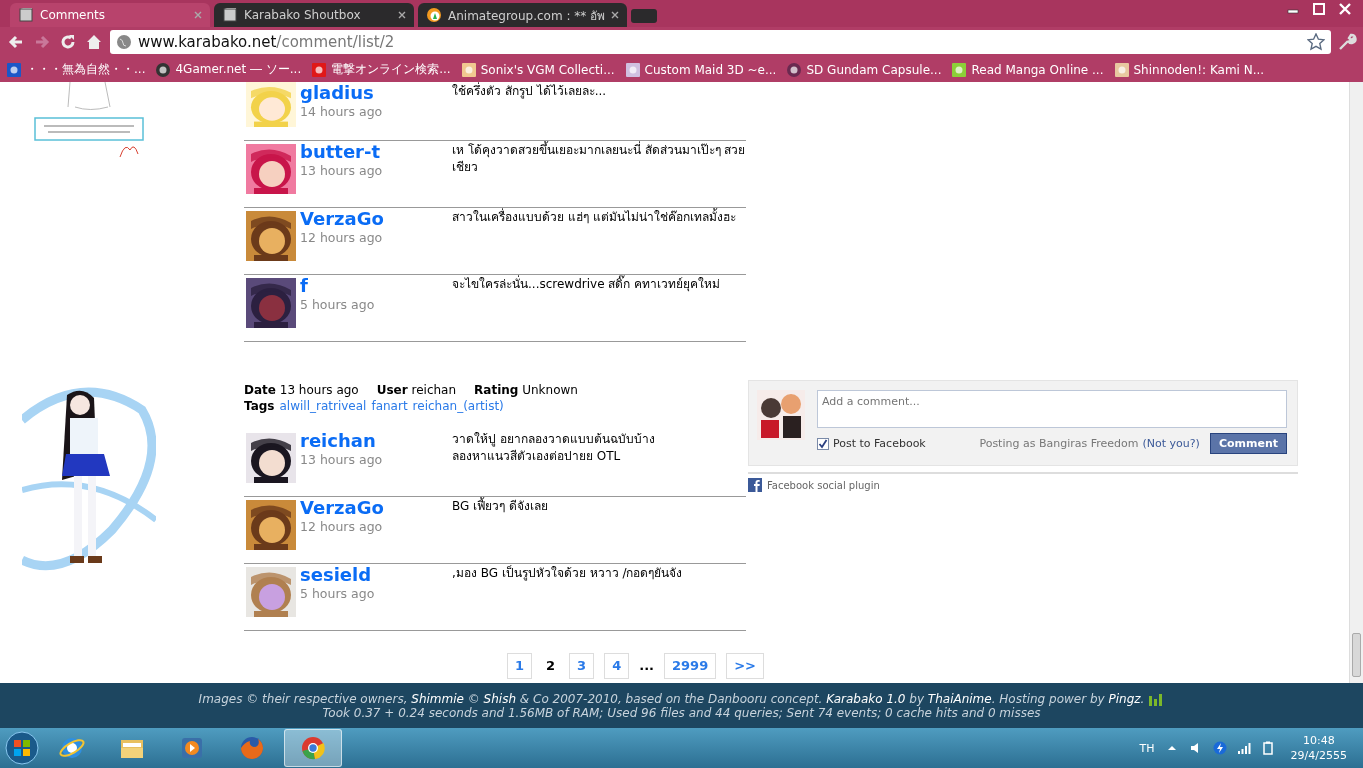 Image resolution: width=1363 pixels, height=768 pixels. What do you see at coordinates (1059, 443) in the screenshot?
I see `posting-as-text: Posting as Bangiras Freedom` at bounding box center [1059, 443].